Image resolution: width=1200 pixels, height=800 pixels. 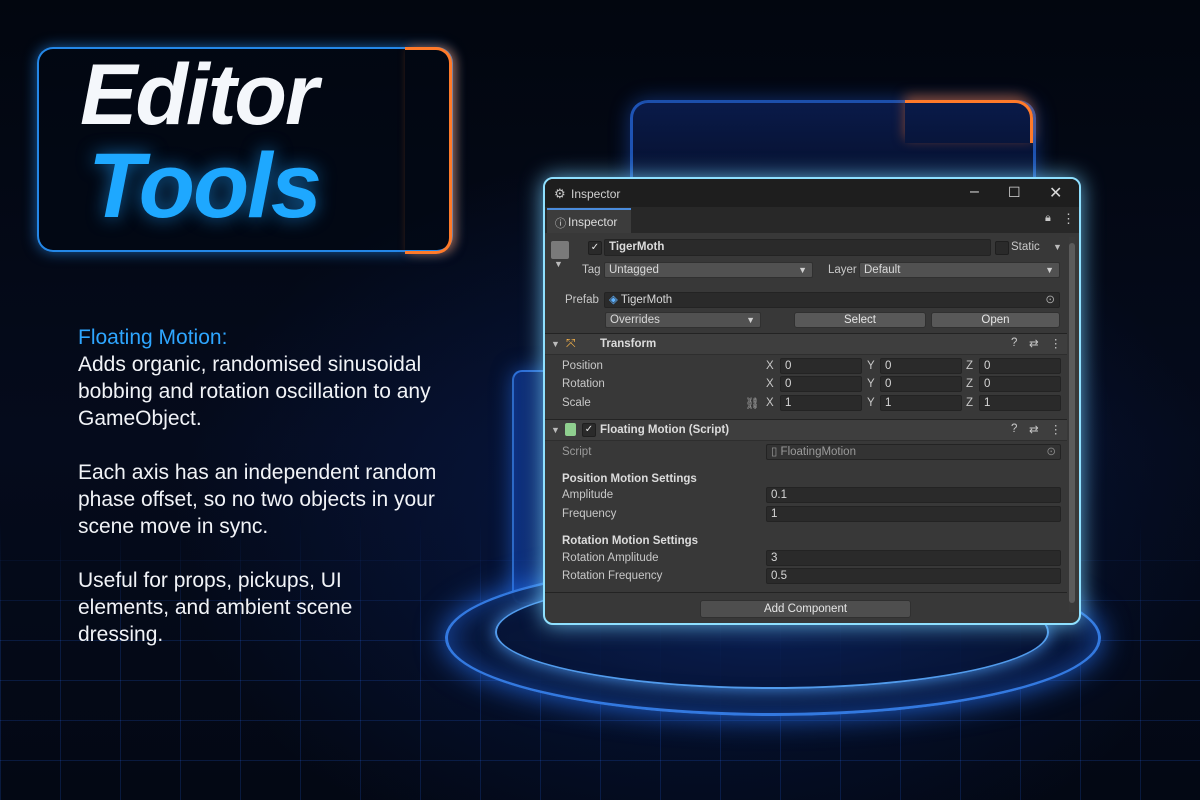 I want to click on overrides-dropdown: Overrides ▼, so click(x=683, y=320).